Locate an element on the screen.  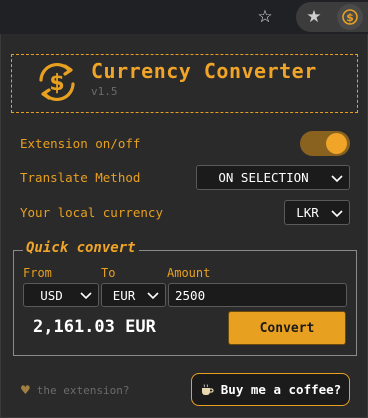
to-currency-value: EUR is located at coordinates (124, 295).